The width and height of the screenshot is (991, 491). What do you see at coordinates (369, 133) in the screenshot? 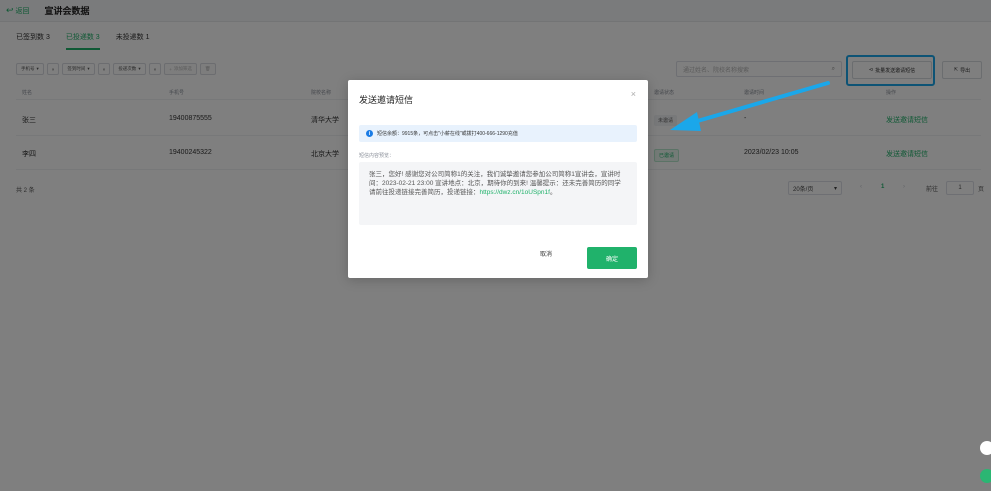
I see `info-icon: i` at bounding box center [369, 133].